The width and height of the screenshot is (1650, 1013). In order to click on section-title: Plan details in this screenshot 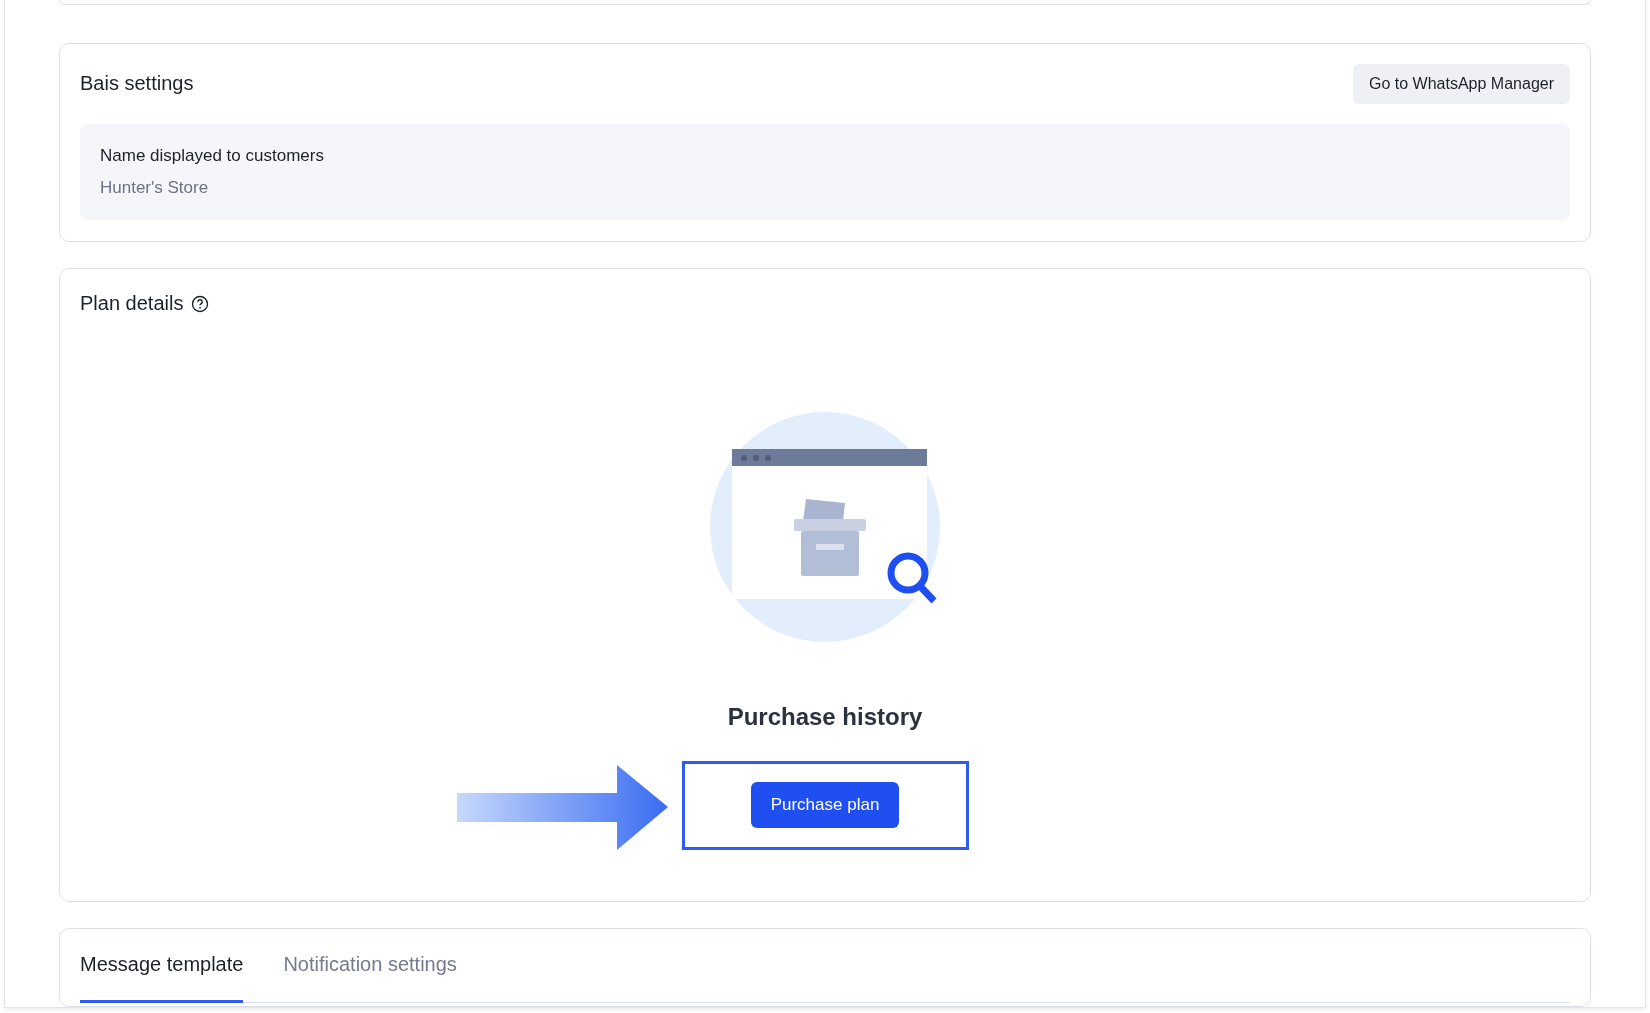, I will do `click(132, 304)`.